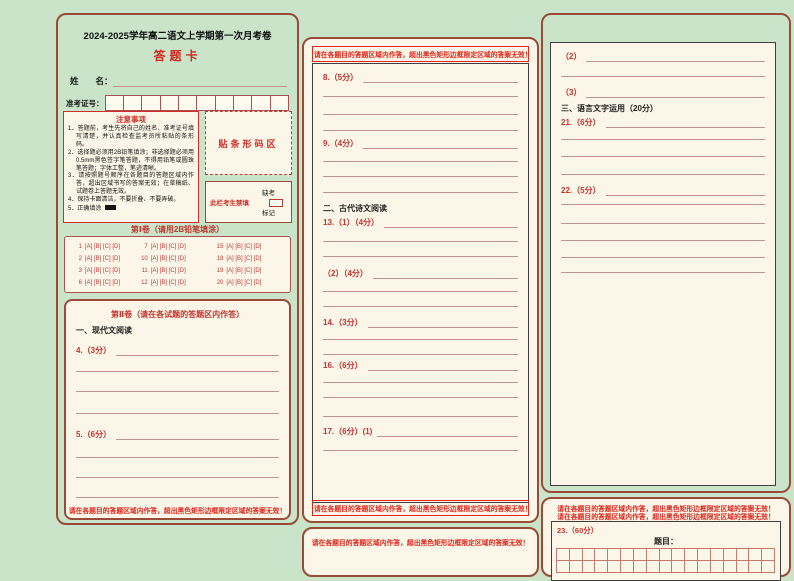  What do you see at coordinates (351, 222) in the screenshot?
I see `question-13-1-label: 13.（1）（4分）` at bounding box center [351, 222].